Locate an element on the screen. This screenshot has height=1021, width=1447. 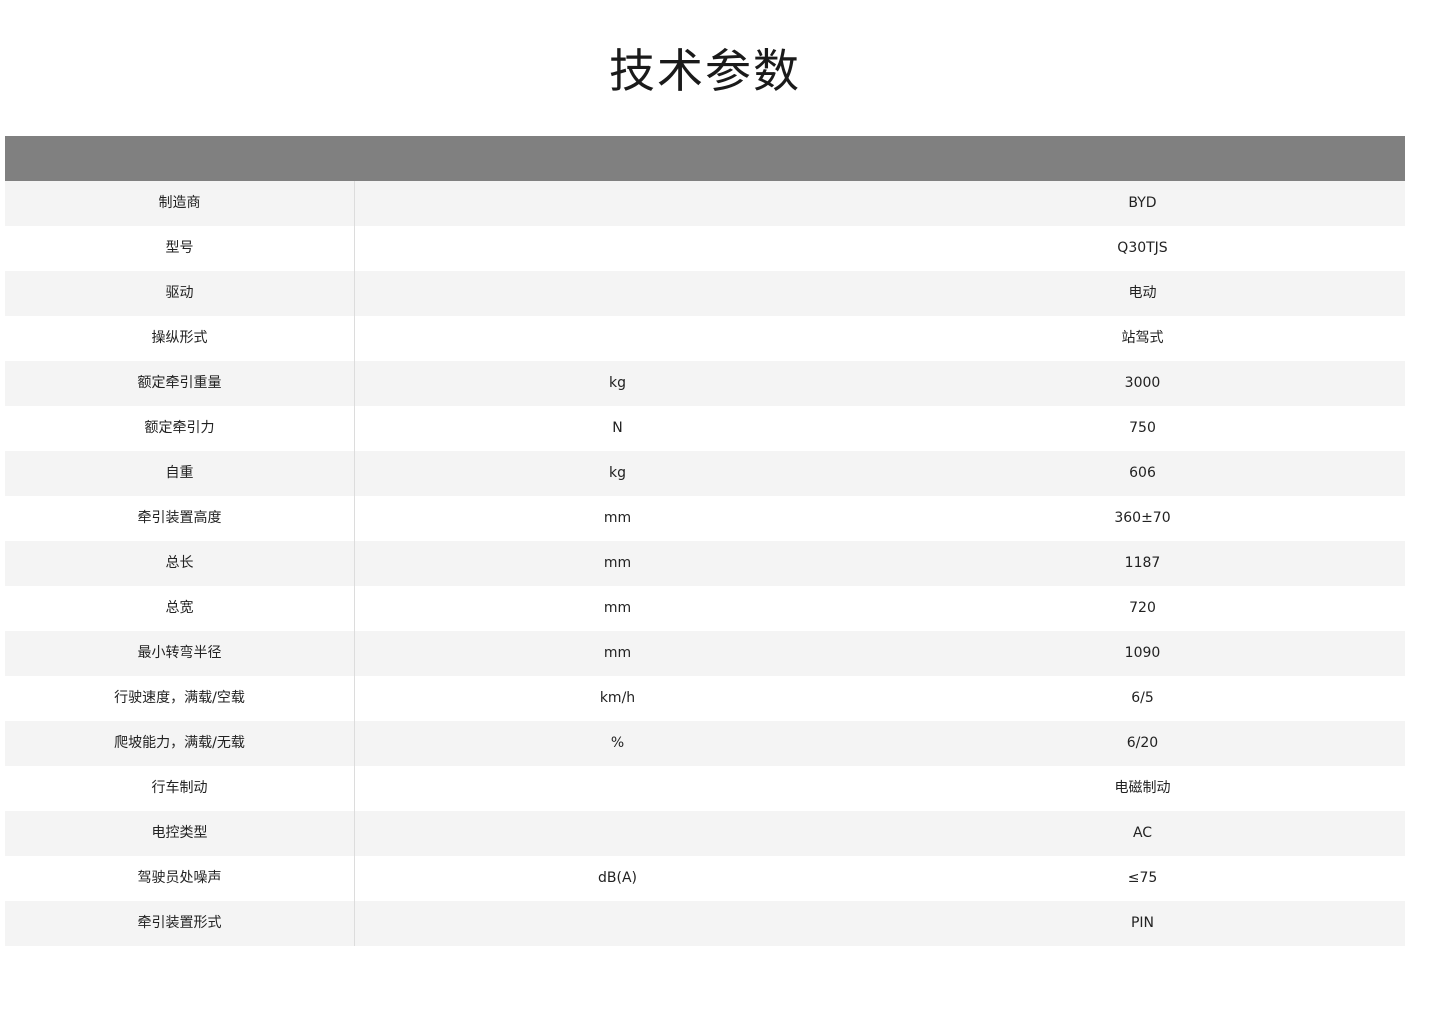
row-name: 自重 is located at coordinates (180, 473).